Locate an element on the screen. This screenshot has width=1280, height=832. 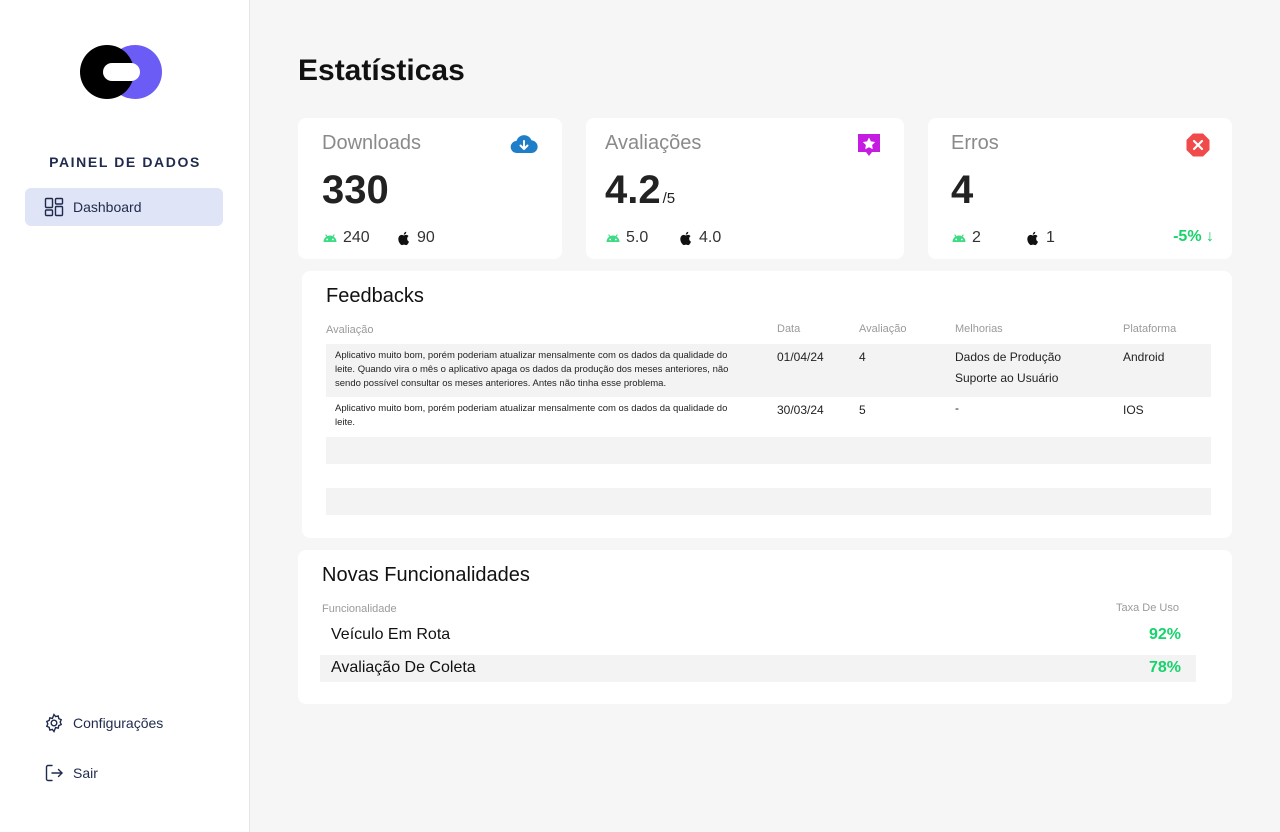
logout-icon is located at coordinates (54, 773).